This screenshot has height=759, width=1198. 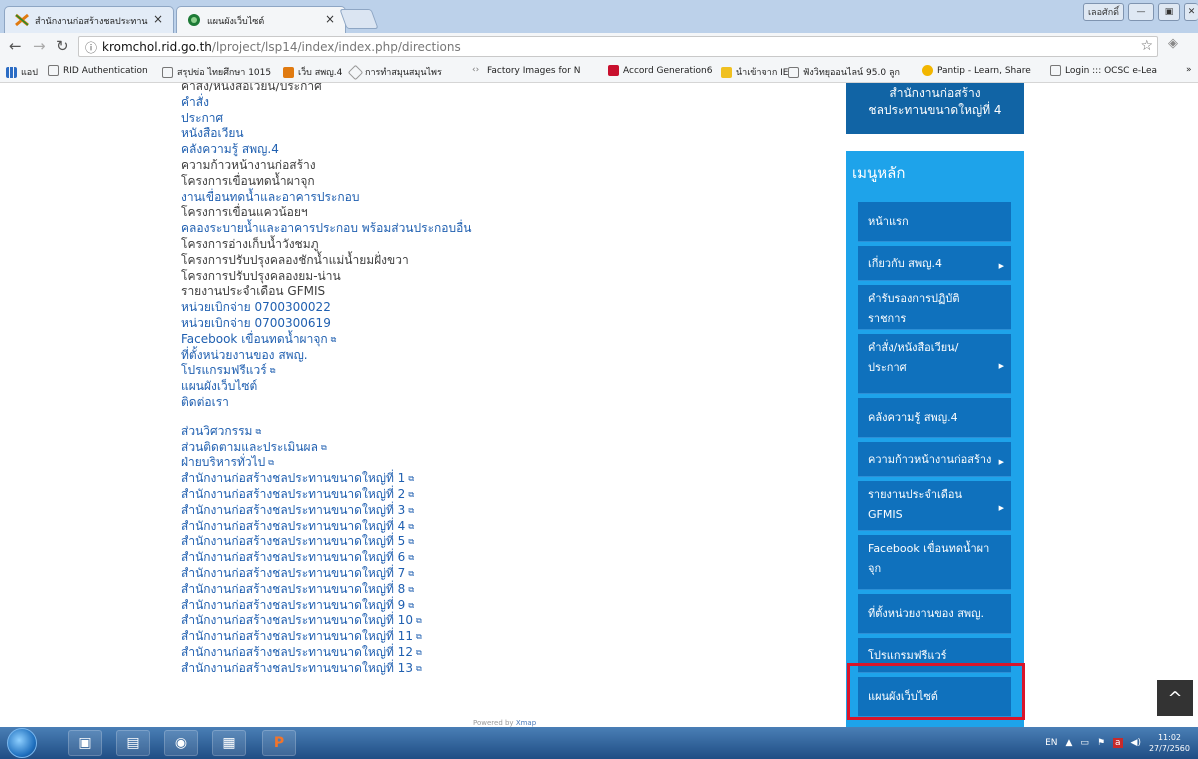 What do you see at coordinates (1051, 743) in the screenshot?
I see `language-indicator: EN` at bounding box center [1051, 743].